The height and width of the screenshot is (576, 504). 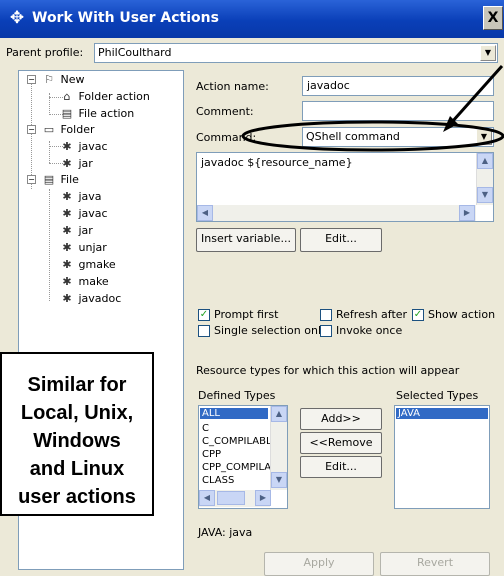 What do you see at coordinates (49, 129) in the screenshot?
I see `folder-icon: ▭` at bounding box center [49, 129].